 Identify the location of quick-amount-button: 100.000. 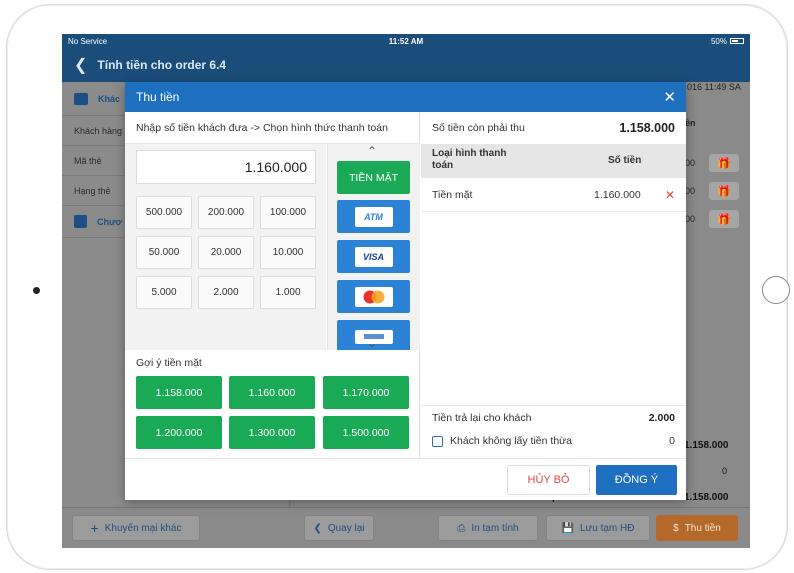
(288, 212).